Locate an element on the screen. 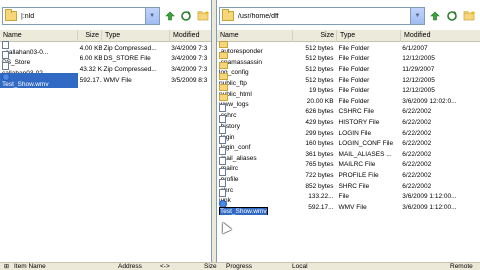 This screenshot has width=480, height=270. remote-column-header: Name Size Type Modified is located at coordinates (348, 36).